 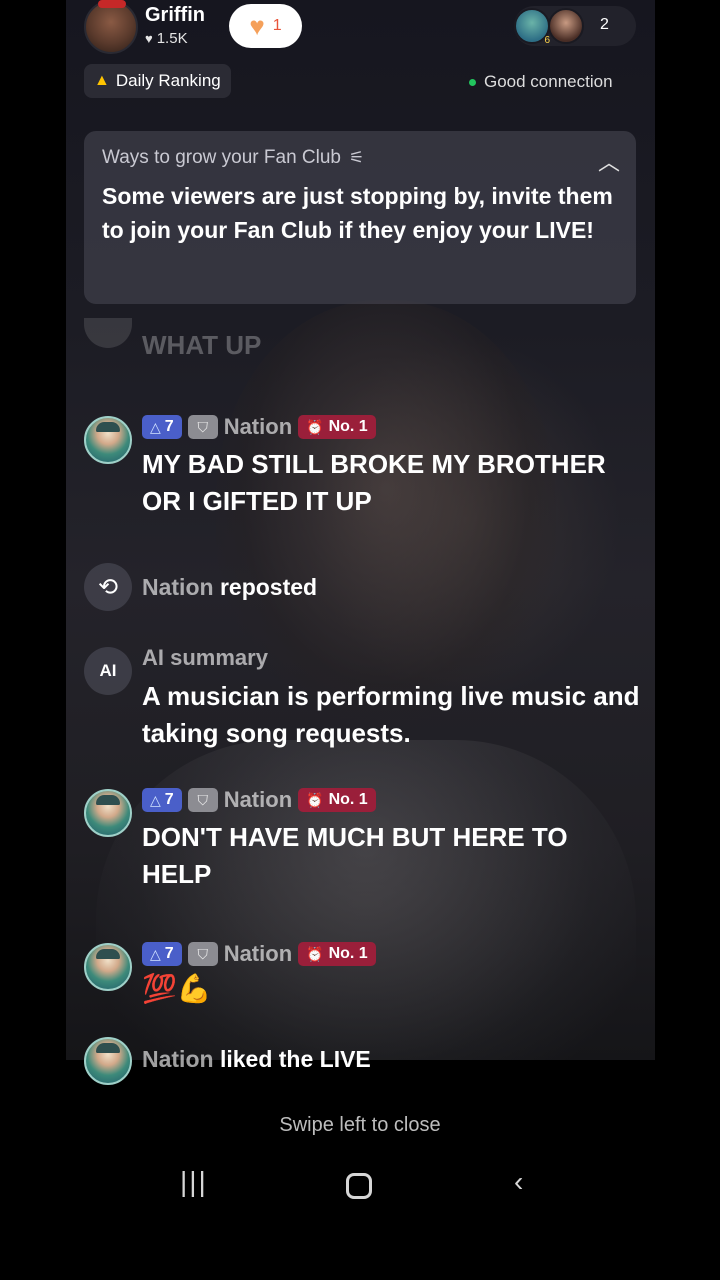 I want to click on viewer-count: 2, so click(x=604, y=24).